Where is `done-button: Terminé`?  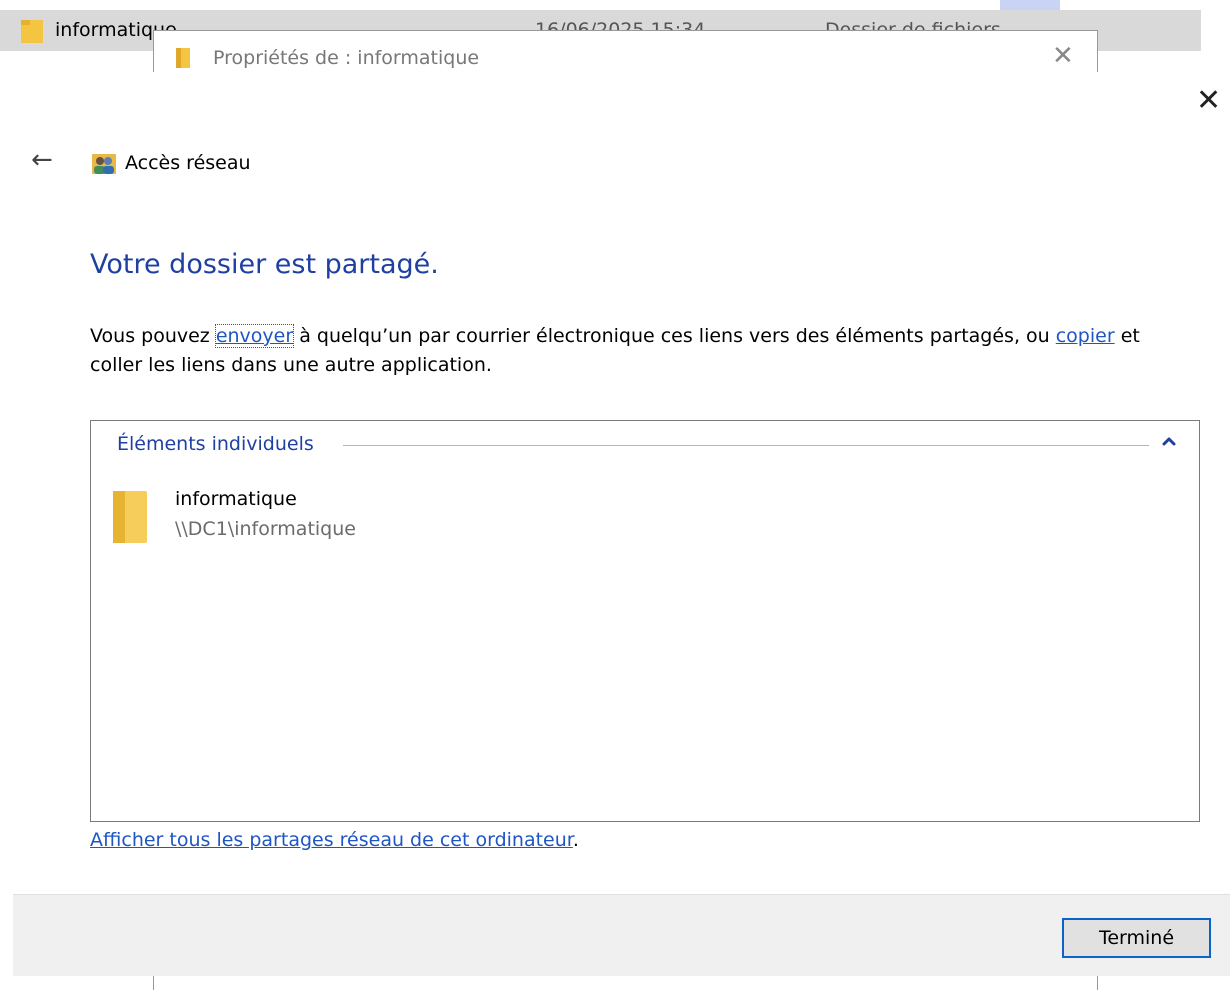 done-button: Terminé is located at coordinates (1136, 938).